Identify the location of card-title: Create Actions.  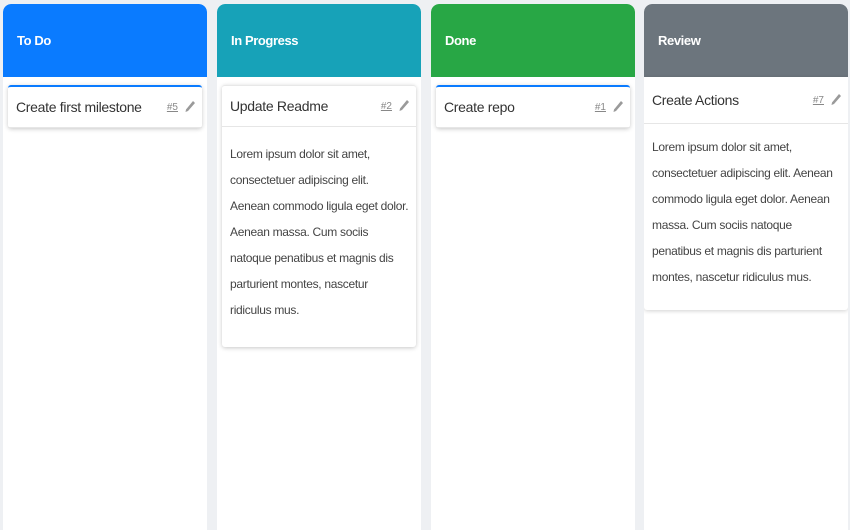
(695, 100).